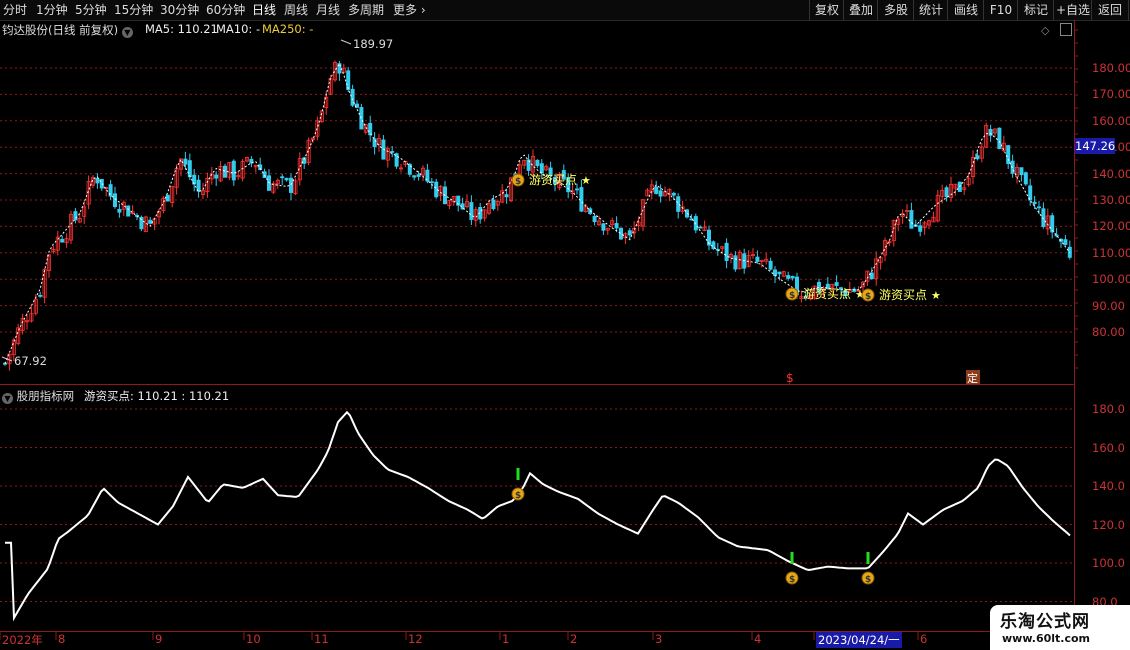 The height and width of the screenshot is (650, 1130). Describe the element at coordinates (758, 639) in the screenshot. I see `date-axis-label: 4` at that location.